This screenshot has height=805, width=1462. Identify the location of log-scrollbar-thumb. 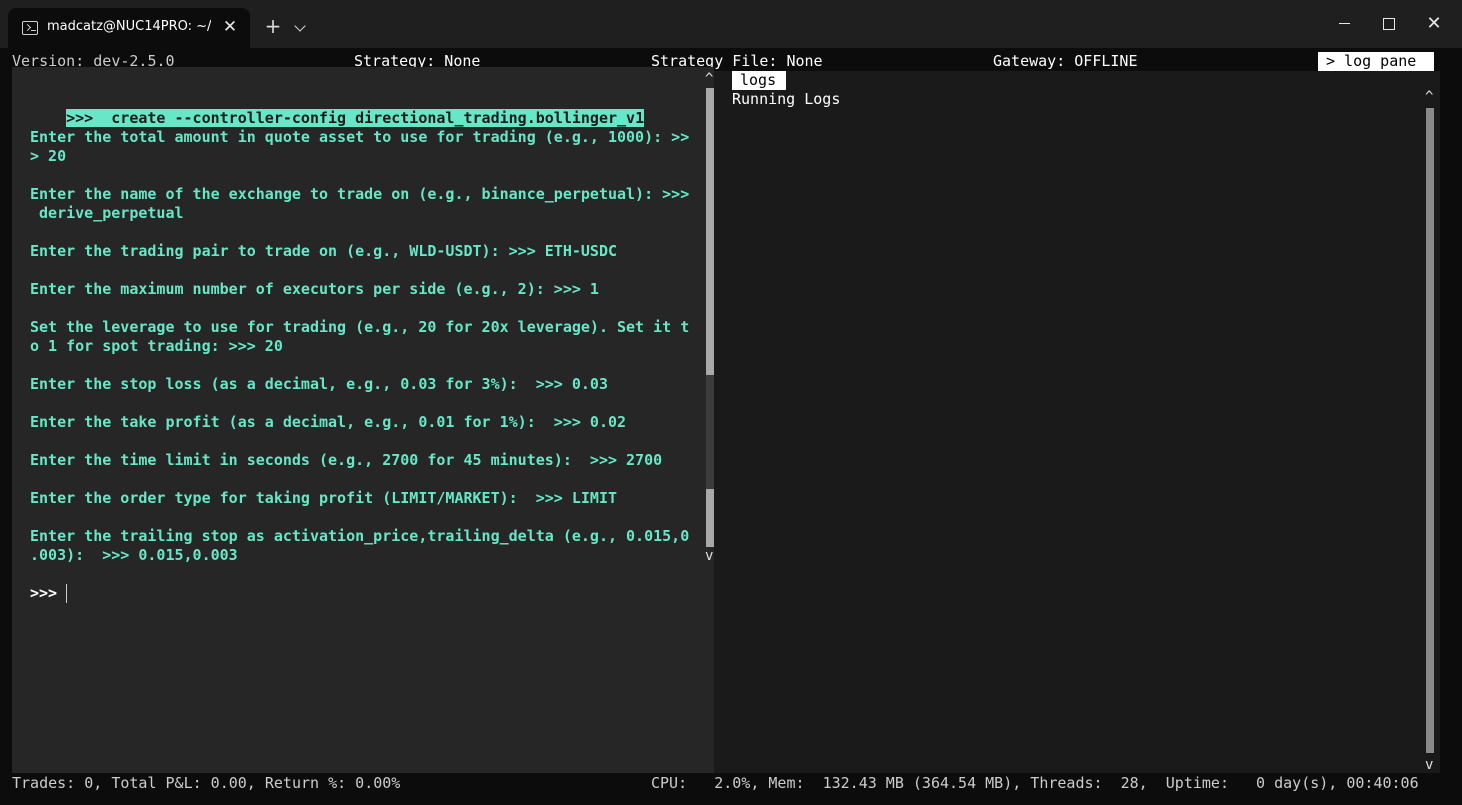
(1430, 430).